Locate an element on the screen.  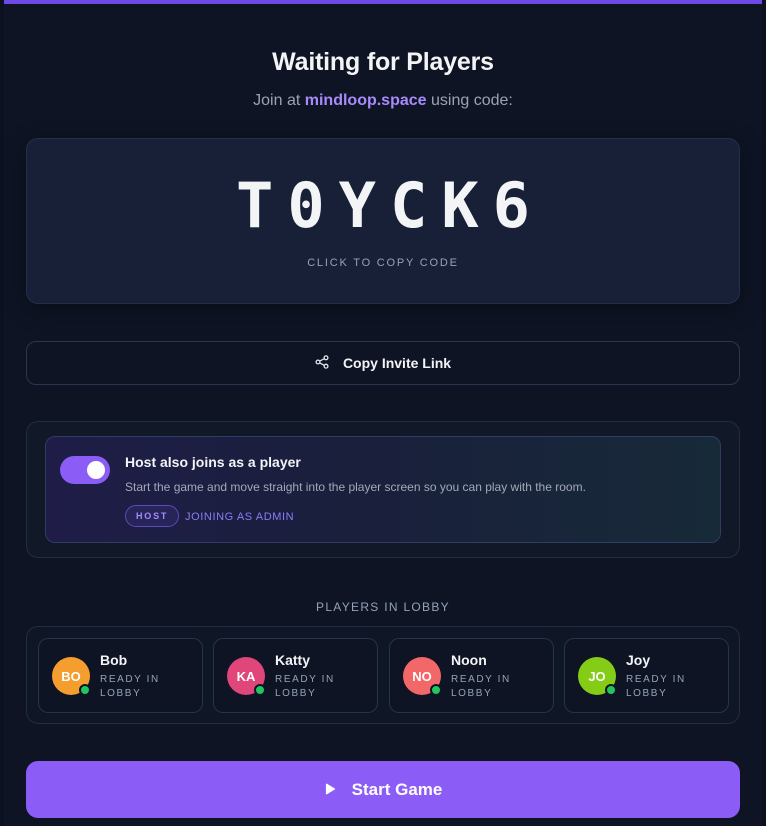
play-icon is located at coordinates (330, 790).